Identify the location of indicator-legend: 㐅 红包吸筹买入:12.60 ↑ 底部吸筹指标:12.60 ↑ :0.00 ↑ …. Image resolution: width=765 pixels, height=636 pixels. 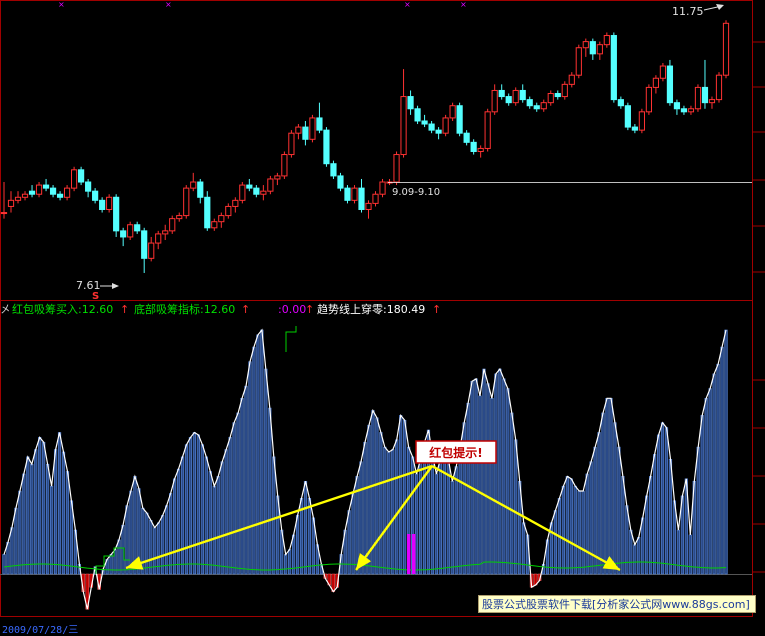
(220, 309).